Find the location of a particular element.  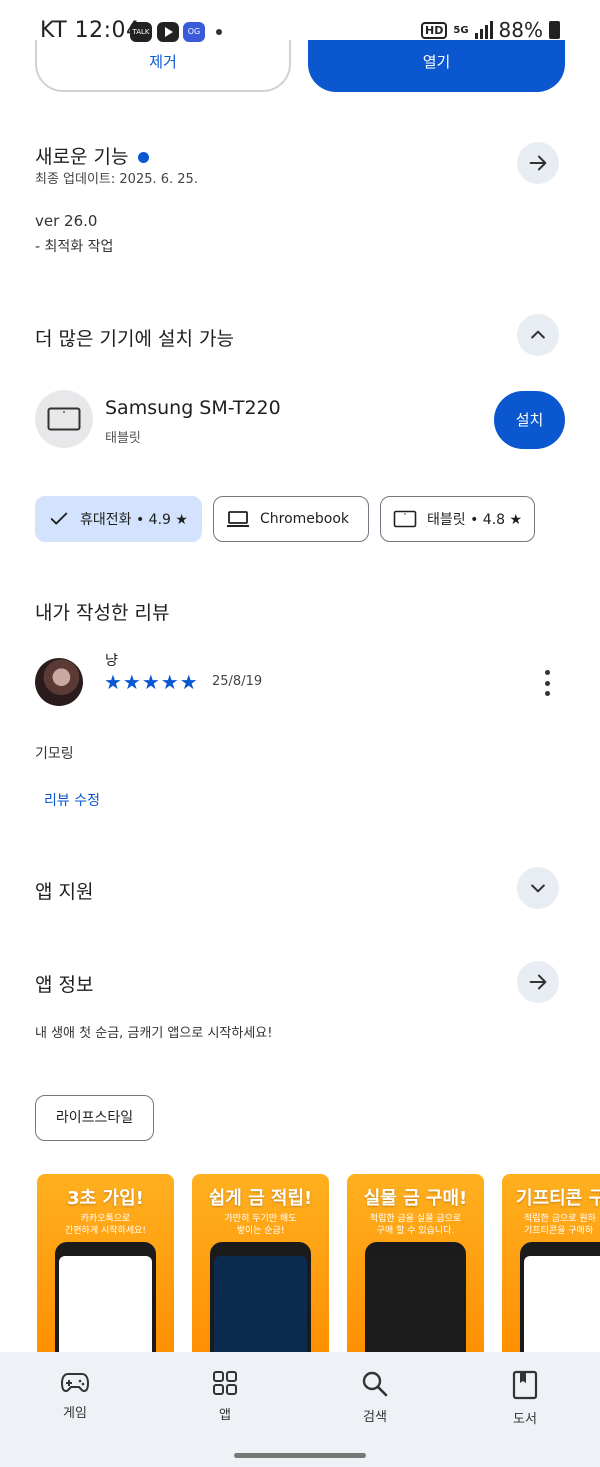

app-info-title: 앱 정보 is located at coordinates (64, 985).